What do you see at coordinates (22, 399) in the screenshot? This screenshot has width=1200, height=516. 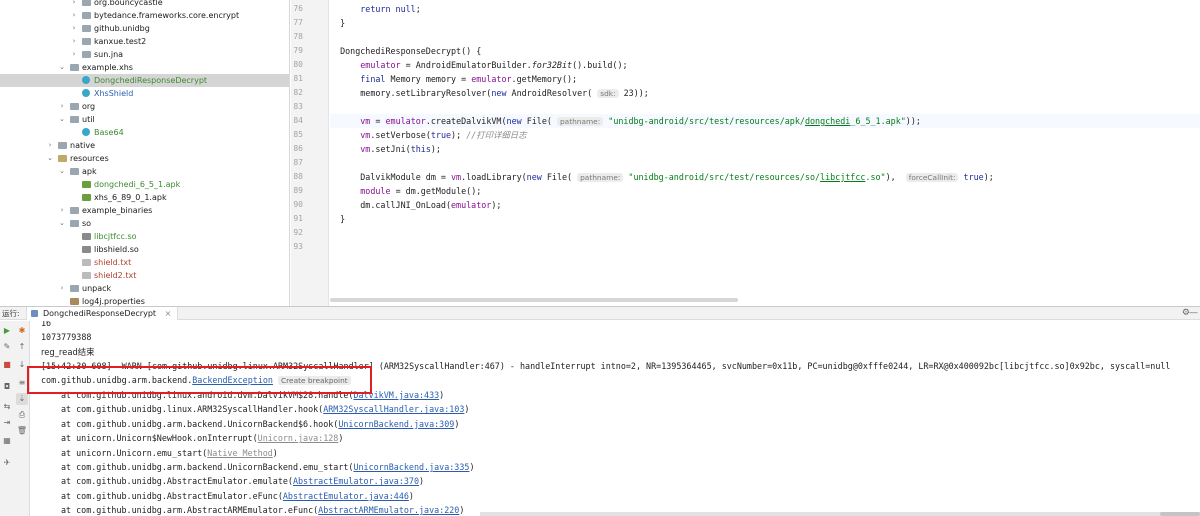 I see `scroll-to-end-icon: ⇣` at bounding box center [22, 399].